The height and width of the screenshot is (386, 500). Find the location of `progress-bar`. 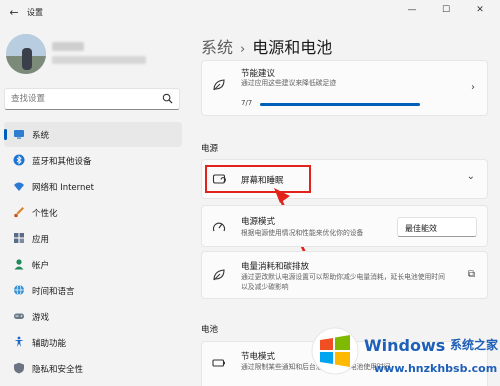

progress-bar is located at coordinates (340, 104).